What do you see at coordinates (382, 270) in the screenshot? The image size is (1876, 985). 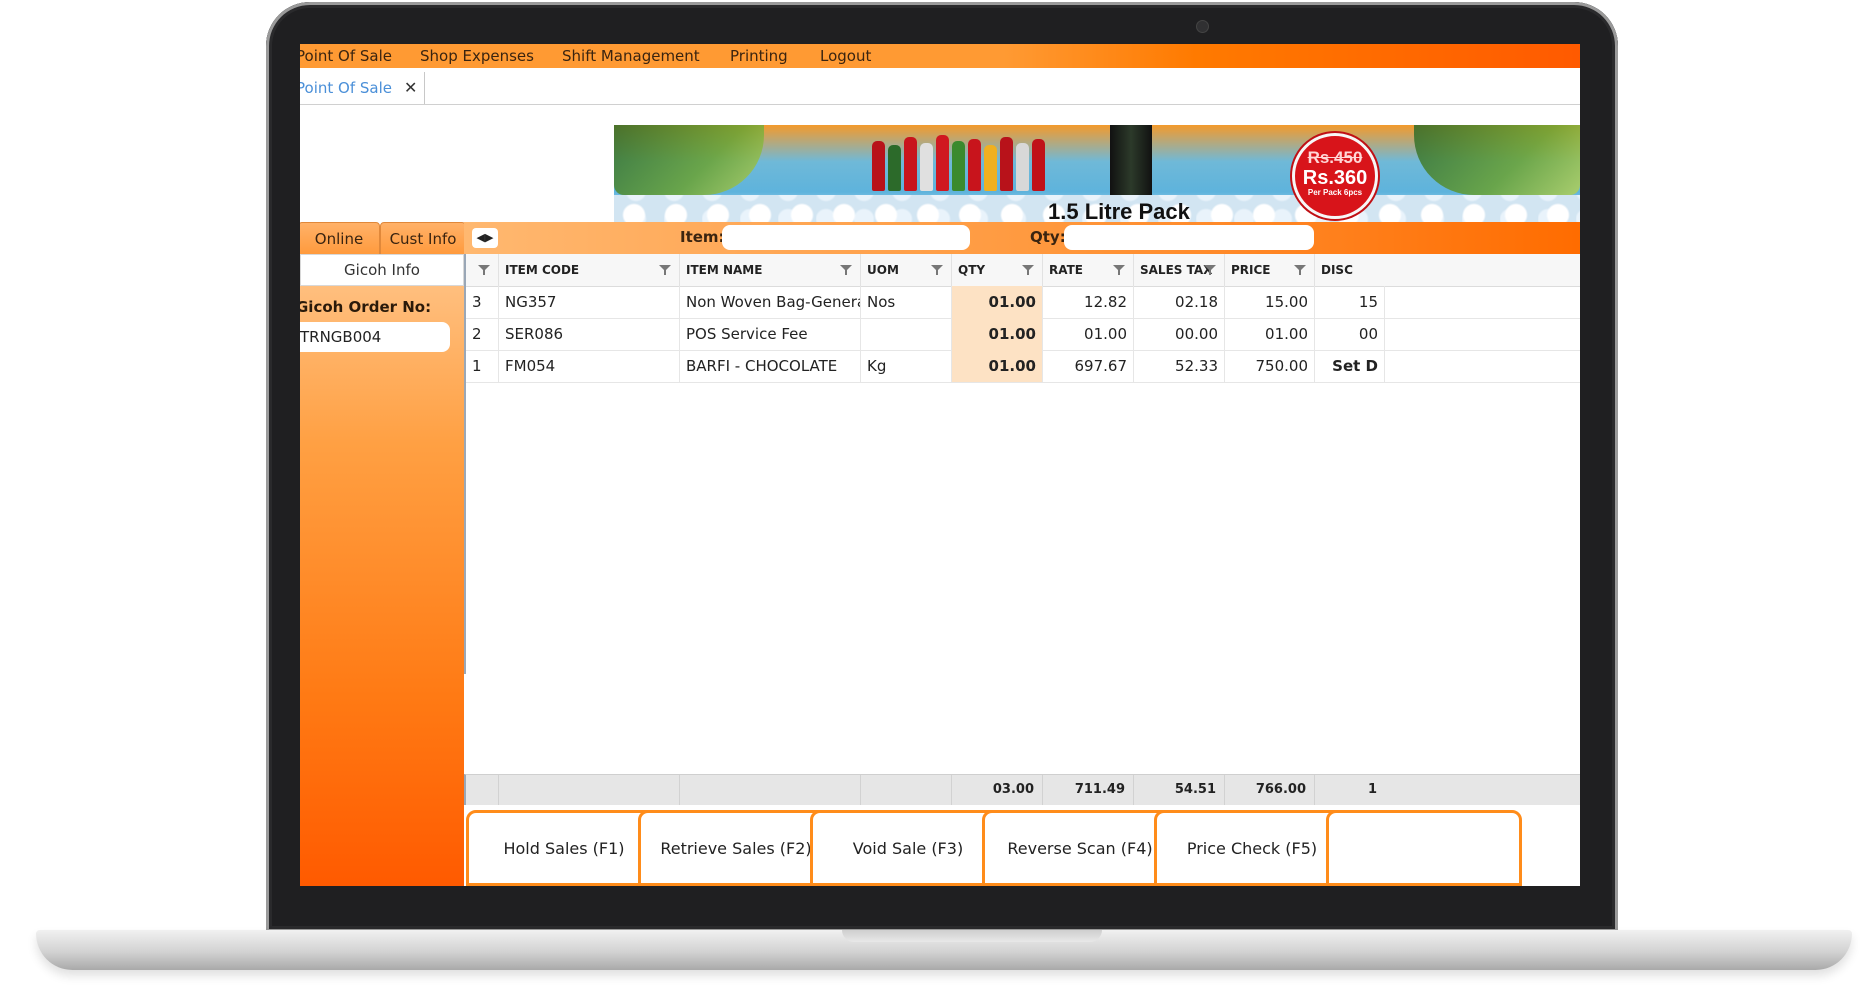 I see `gicoh-info-header: Gicoh Info` at bounding box center [382, 270].